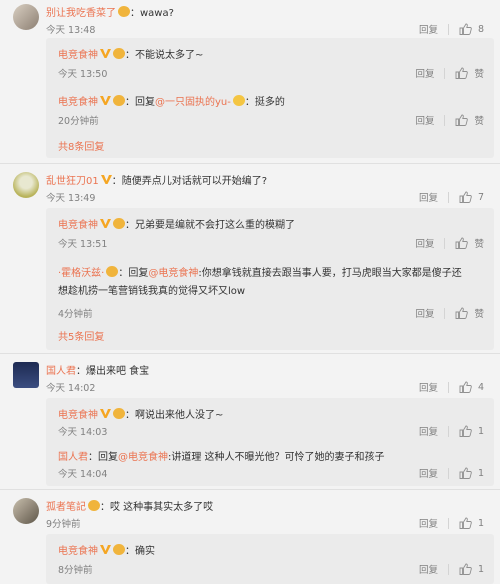 Image resolution: width=500 pixels, height=584 pixels. Describe the element at coordinates (98, 371) in the screenshot. I see `comment-text: 国人君：爆出来吧 食宝` at that location.